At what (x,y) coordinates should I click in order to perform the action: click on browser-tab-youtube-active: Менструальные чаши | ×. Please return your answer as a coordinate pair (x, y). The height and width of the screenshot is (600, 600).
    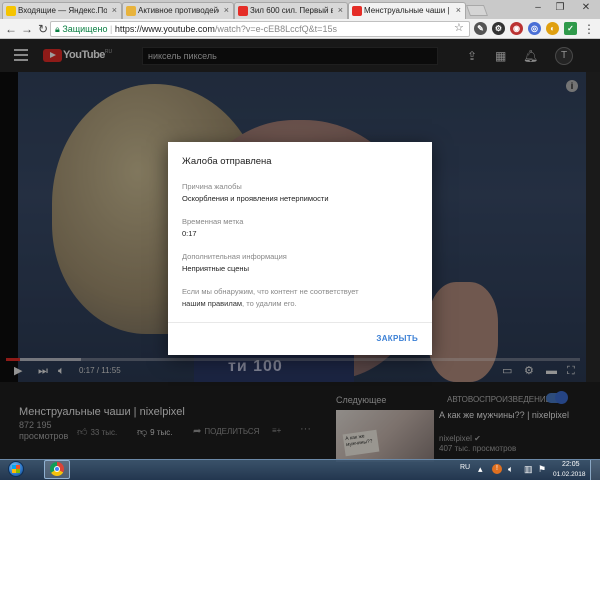
    Looking at the image, I should click on (407, 10).